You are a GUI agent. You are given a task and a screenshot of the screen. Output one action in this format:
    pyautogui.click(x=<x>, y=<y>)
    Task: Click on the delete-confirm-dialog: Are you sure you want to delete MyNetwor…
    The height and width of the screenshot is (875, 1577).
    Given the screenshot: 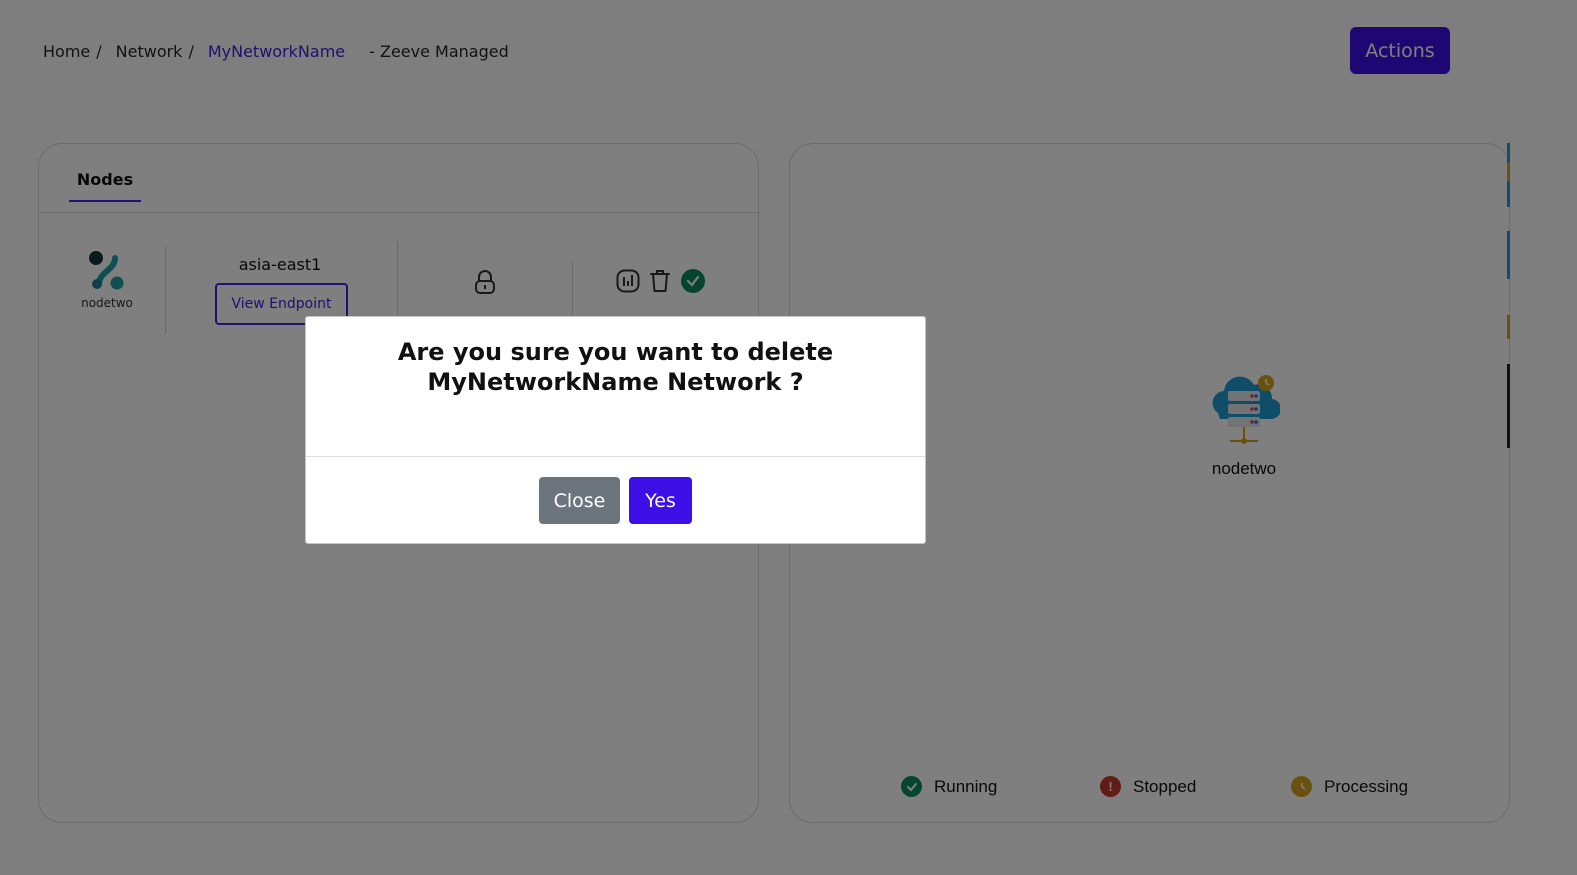 What is the action you would take?
    pyautogui.click(x=615, y=430)
    